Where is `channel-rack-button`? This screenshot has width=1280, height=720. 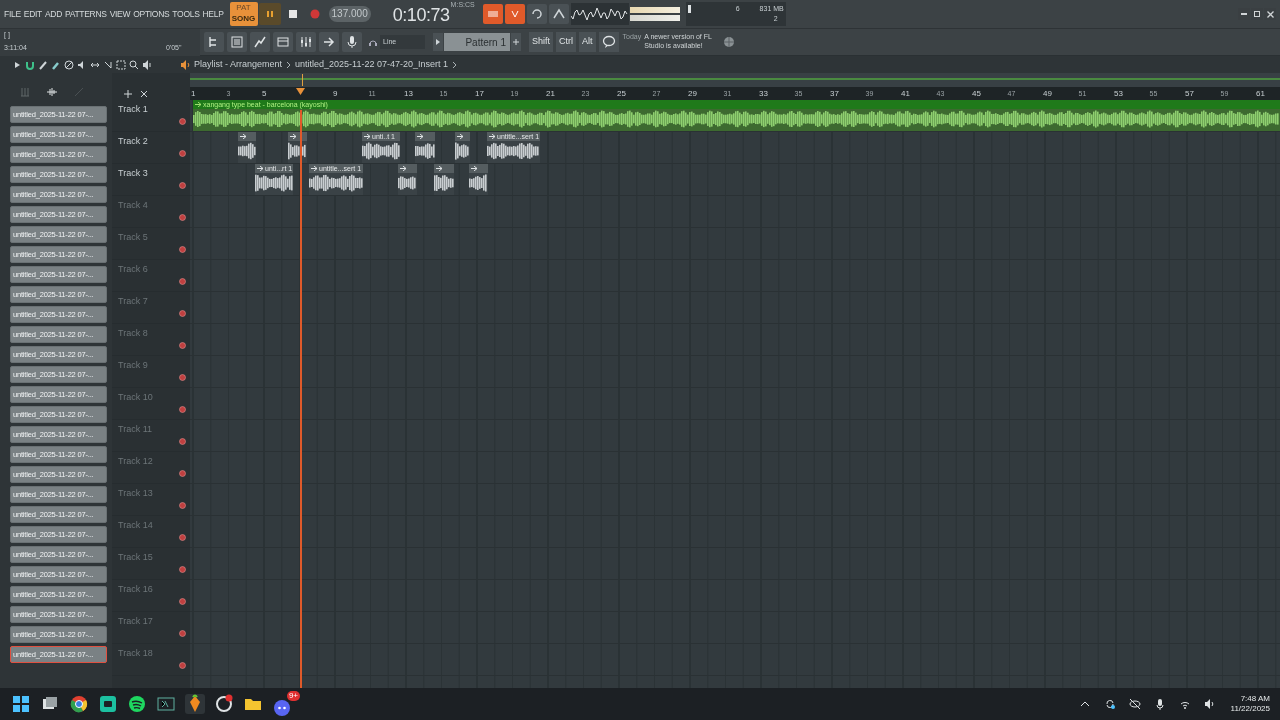
channel-rack-button is located at coordinates (237, 42).